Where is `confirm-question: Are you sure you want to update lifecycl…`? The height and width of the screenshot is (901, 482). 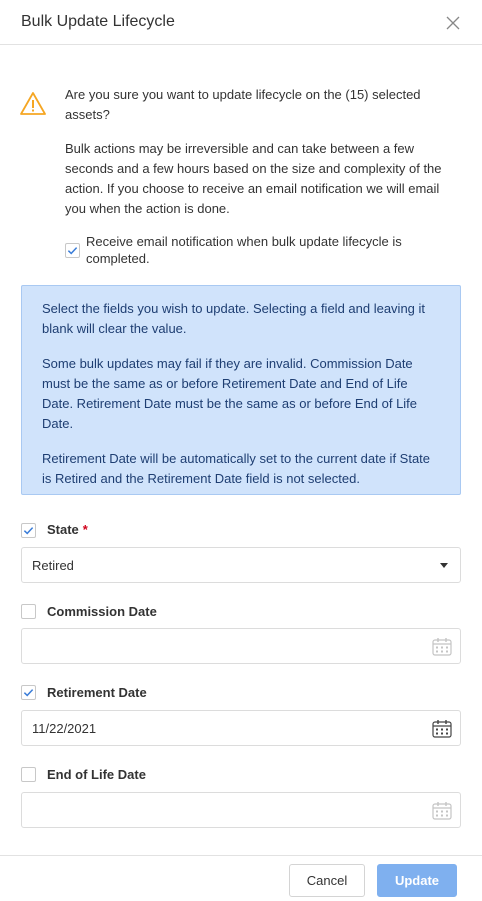 confirm-question: Are you sure you want to update lifecycl… is located at coordinates (243, 104).